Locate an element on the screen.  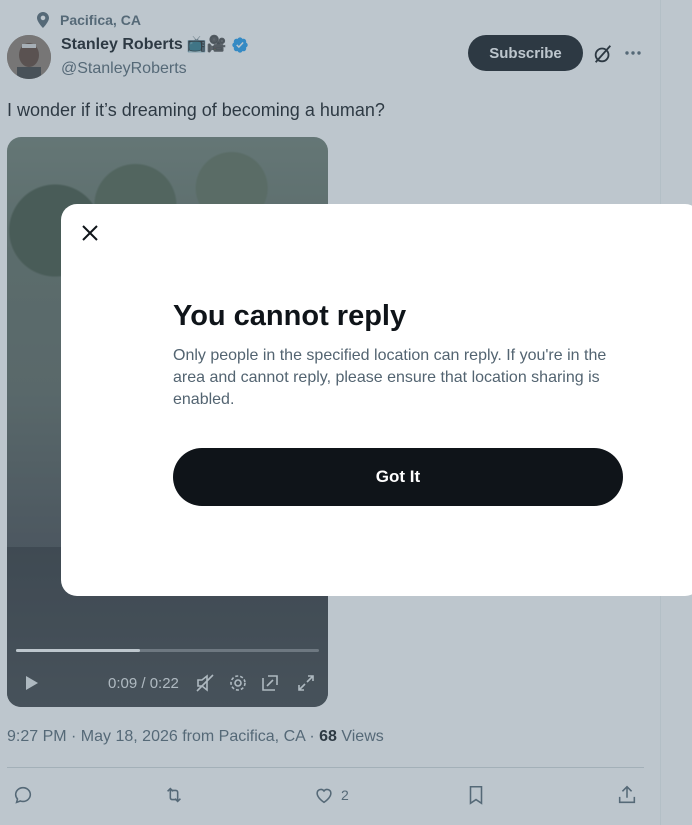
close-icon is located at coordinates (90, 233).